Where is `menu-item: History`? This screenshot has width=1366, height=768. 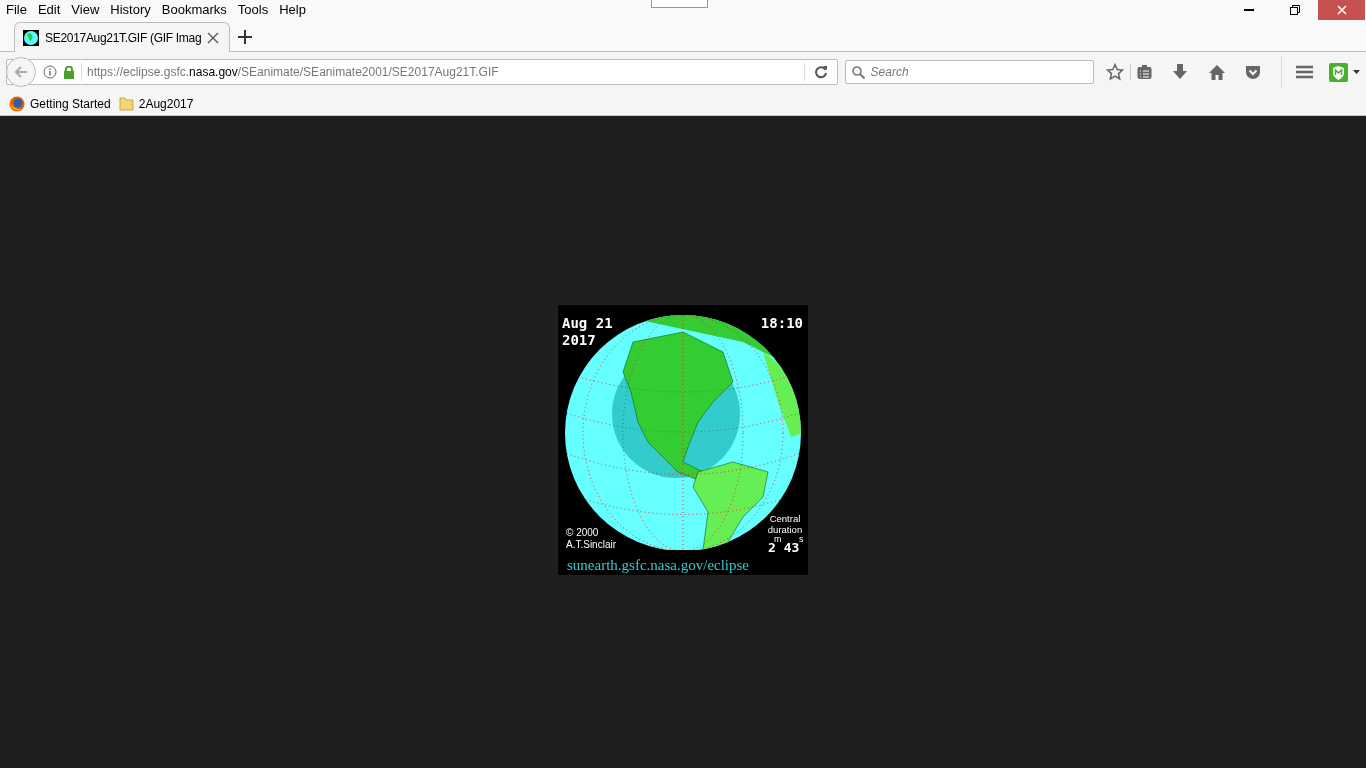 menu-item: History is located at coordinates (130, 10).